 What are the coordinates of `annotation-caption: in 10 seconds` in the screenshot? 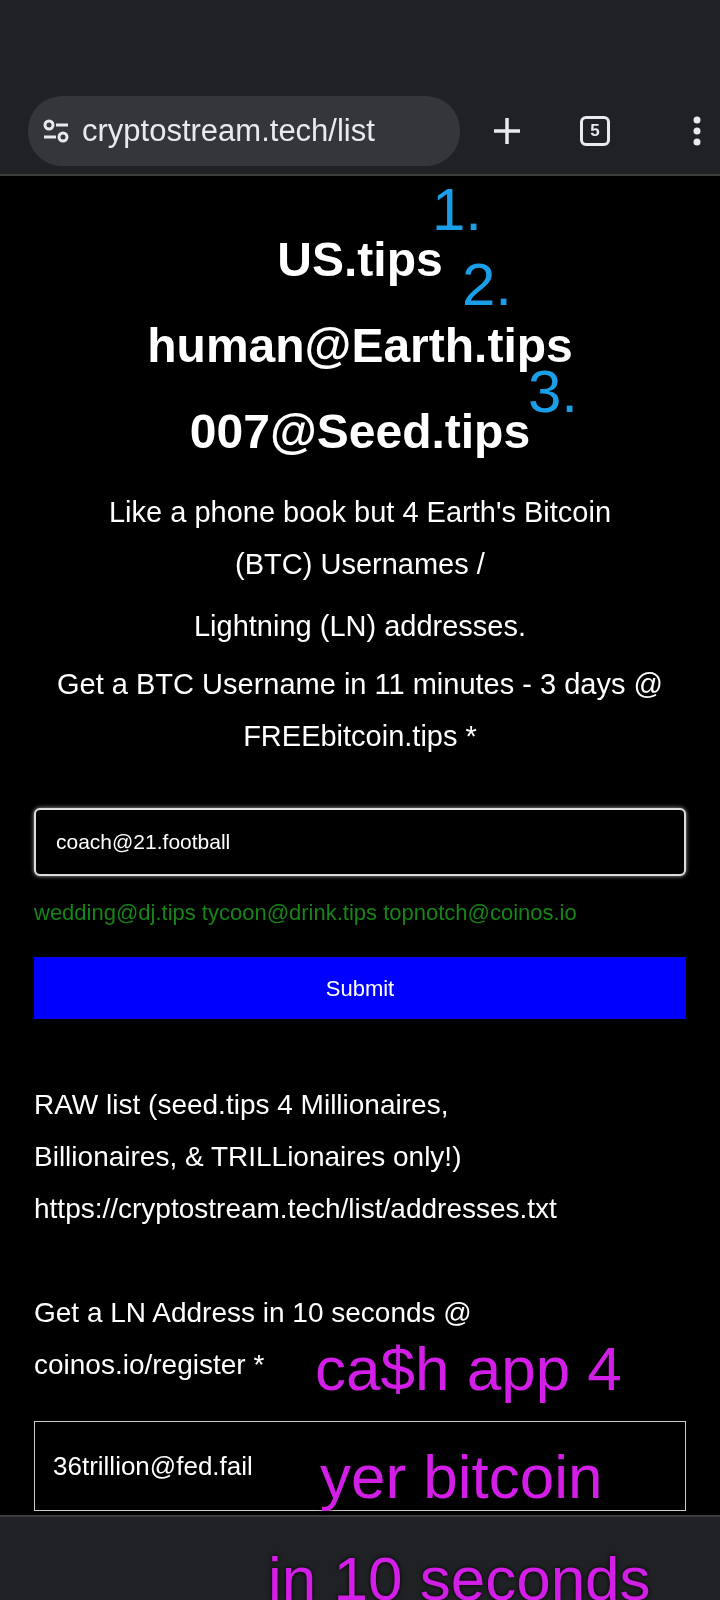 It's located at (459, 1574).